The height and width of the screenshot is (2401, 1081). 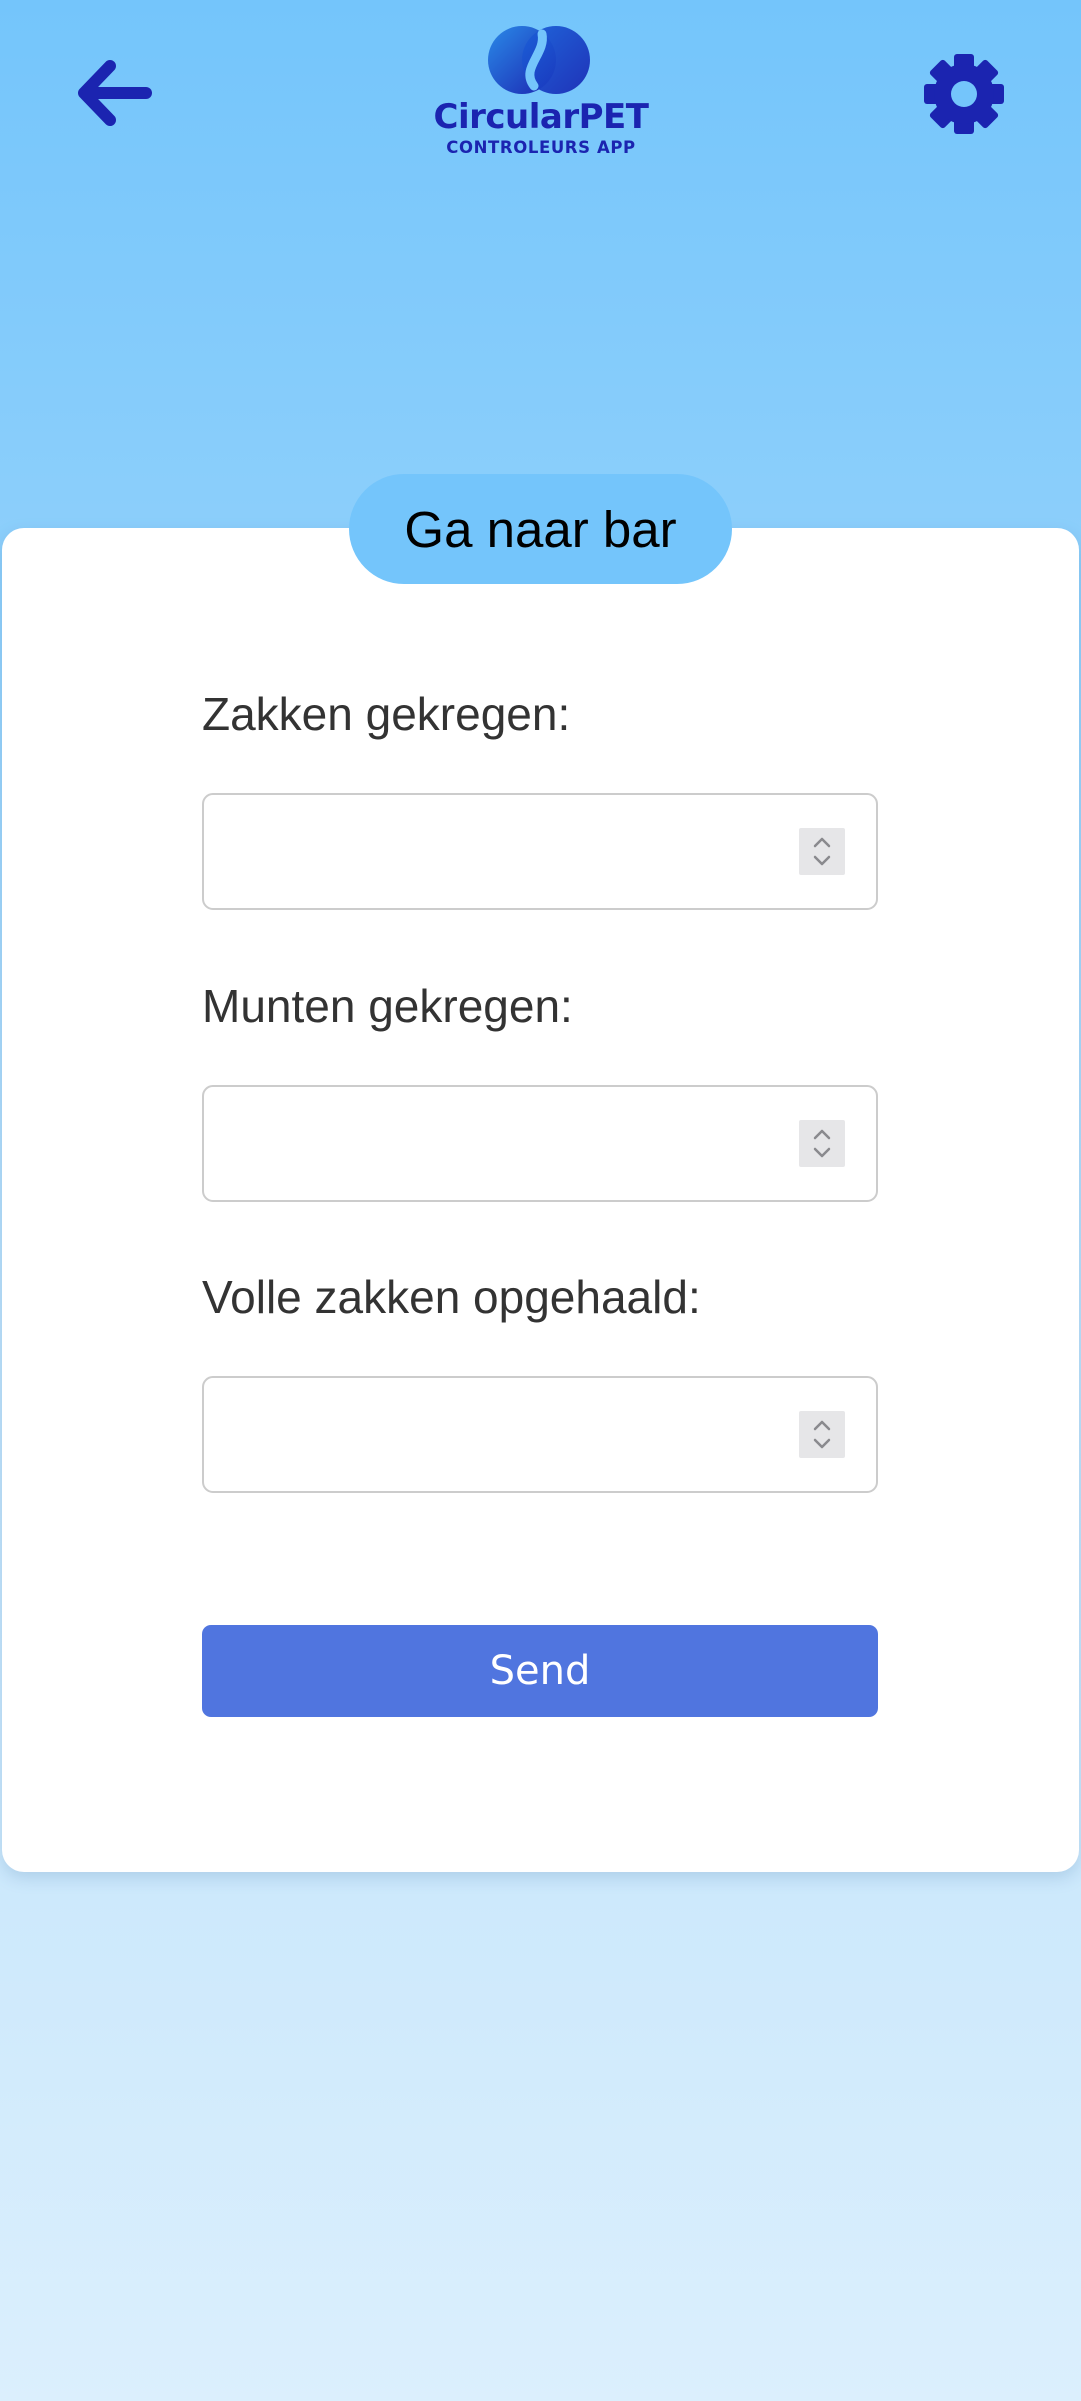 I want to click on arrow-left-icon, so click(x=115, y=93).